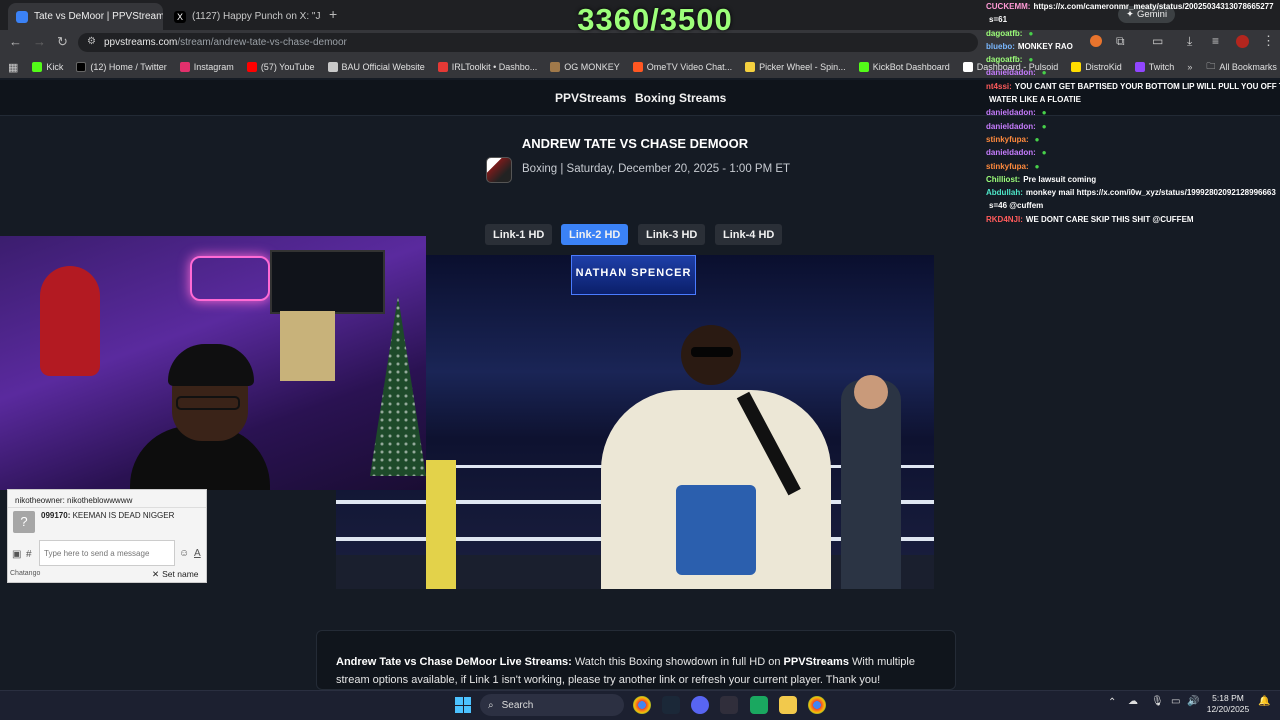 The width and height of the screenshot is (1280, 720). I want to click on link-1-button: Link-1 HD, so click(519, 234).